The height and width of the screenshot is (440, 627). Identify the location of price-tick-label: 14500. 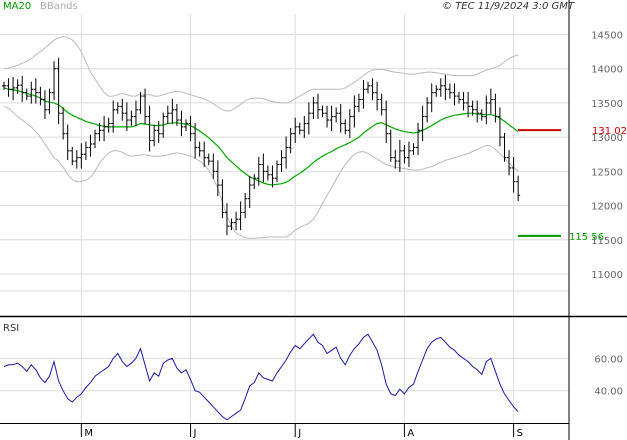
(607, 36).